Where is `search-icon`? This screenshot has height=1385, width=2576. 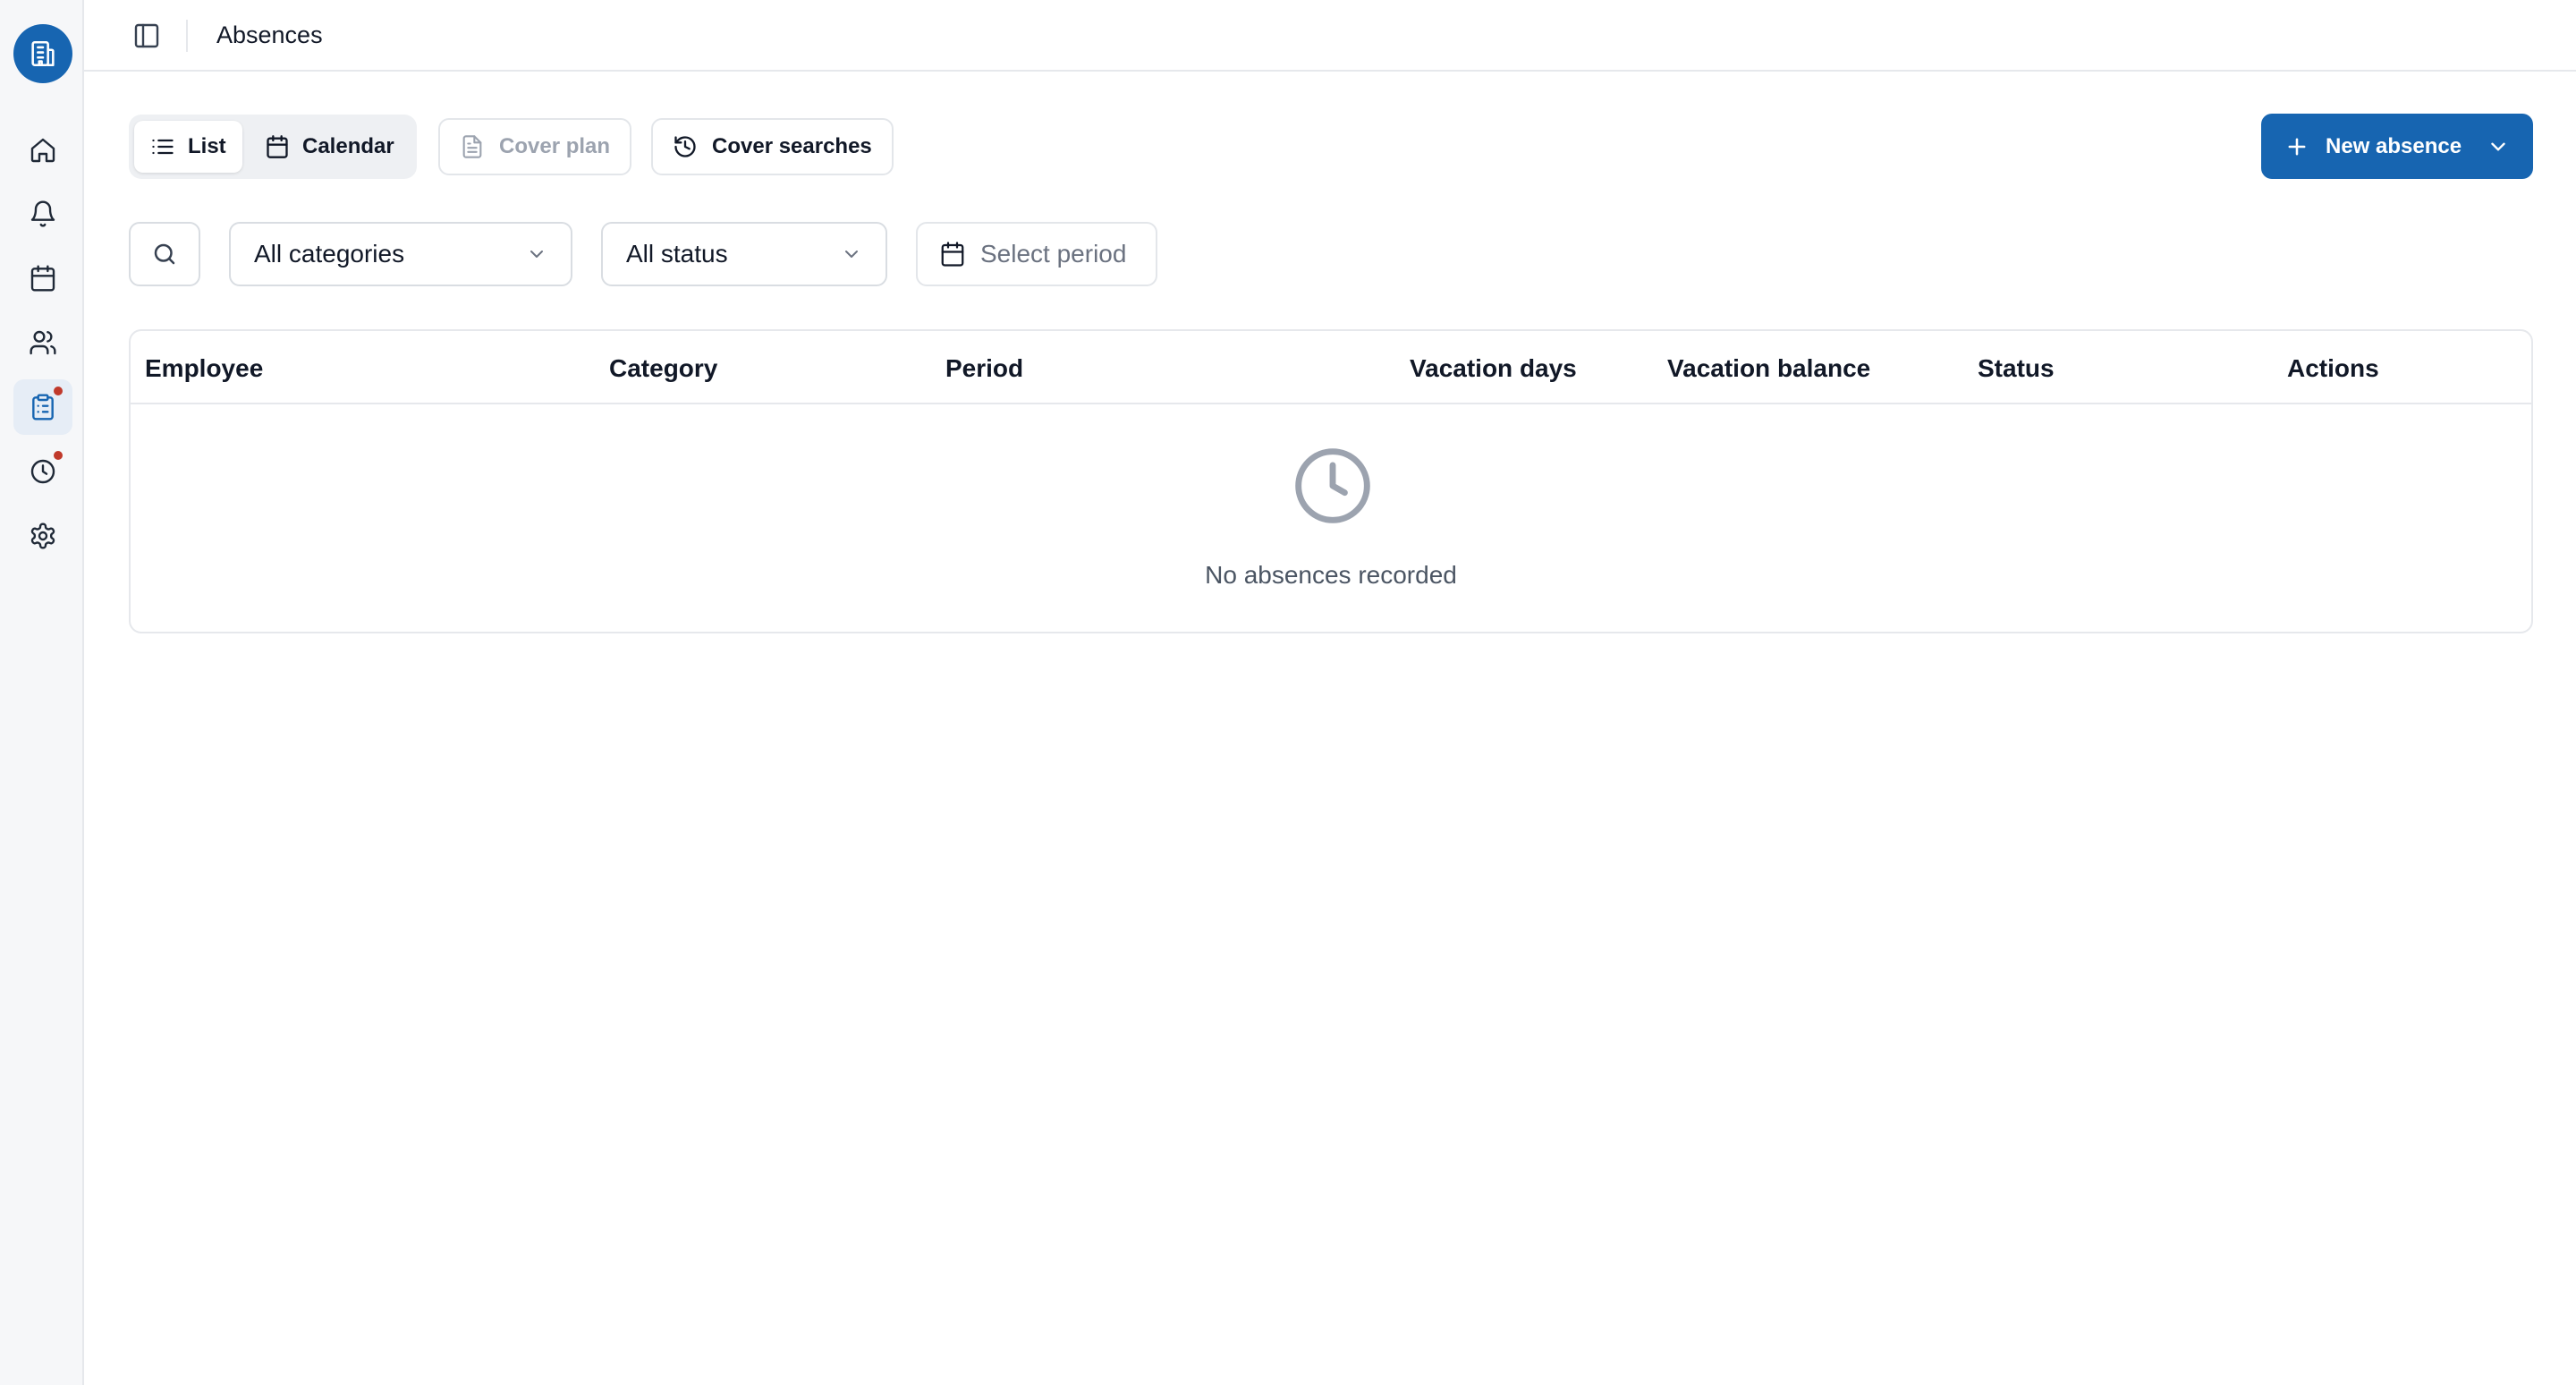
search-icon is located at coordinates (164, 254).